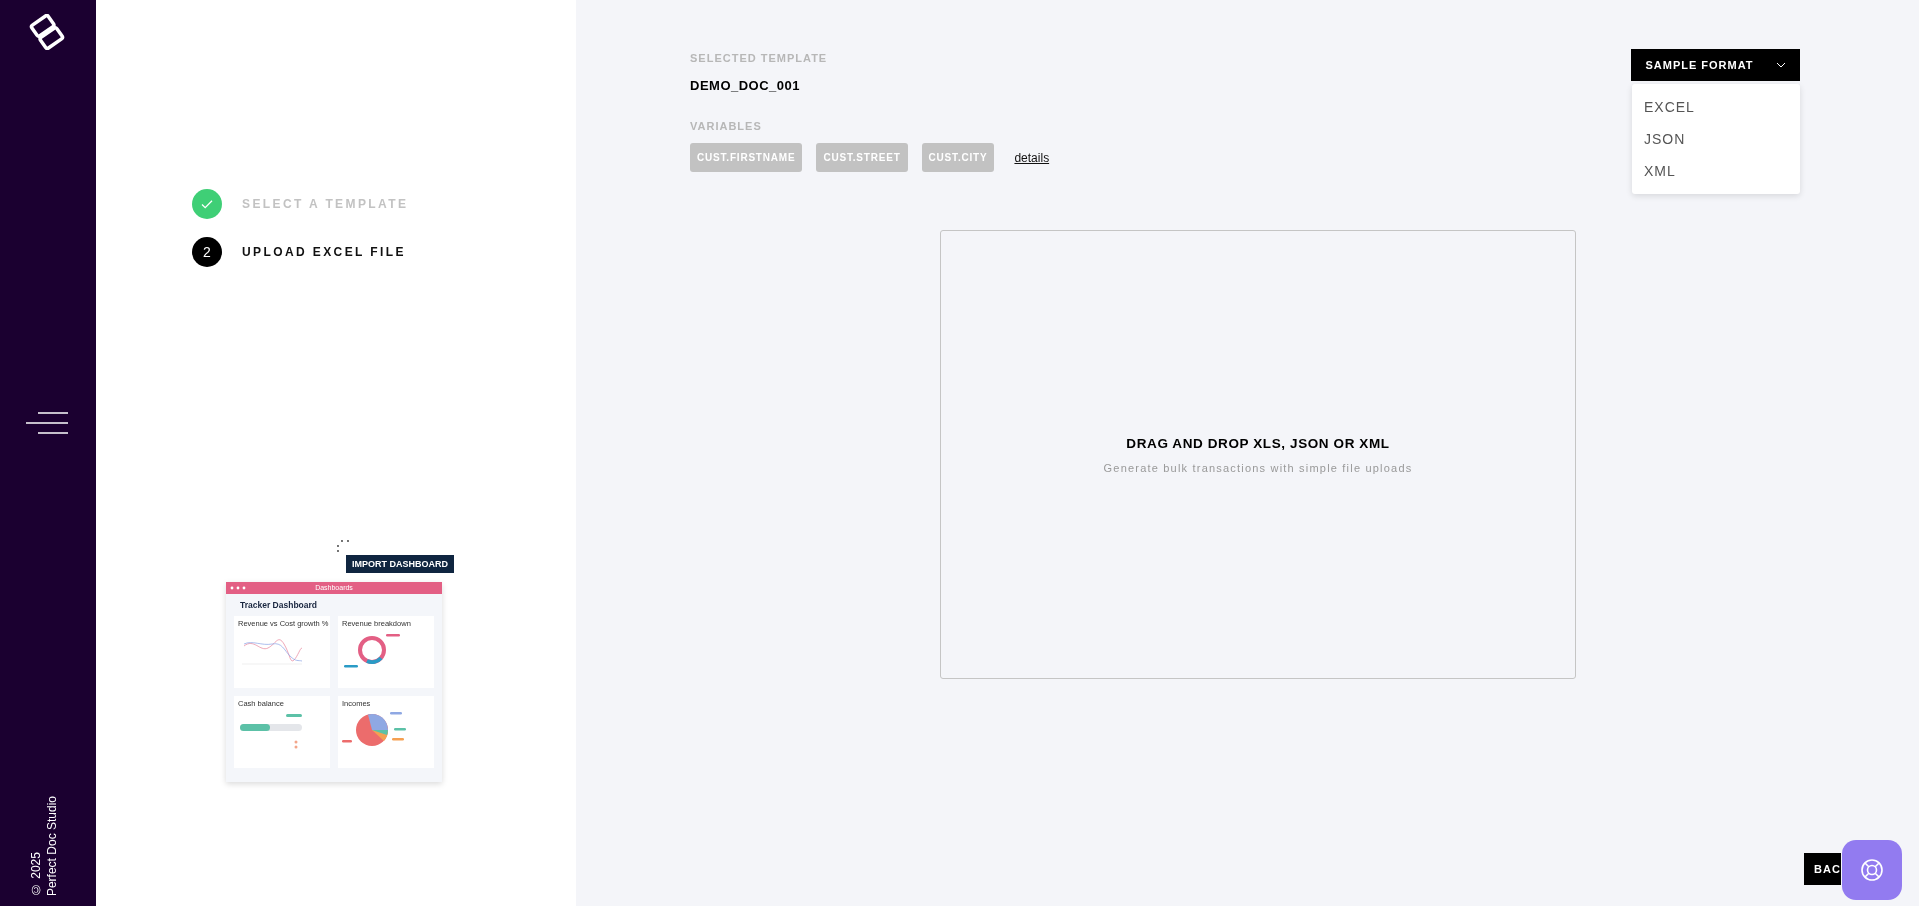 This screenshot has width=1919, height=906. Describe the element at coordinates (1715, 65) in the screenshot. I see `sample-format-button: SAMPLE FORMAT` at that location.